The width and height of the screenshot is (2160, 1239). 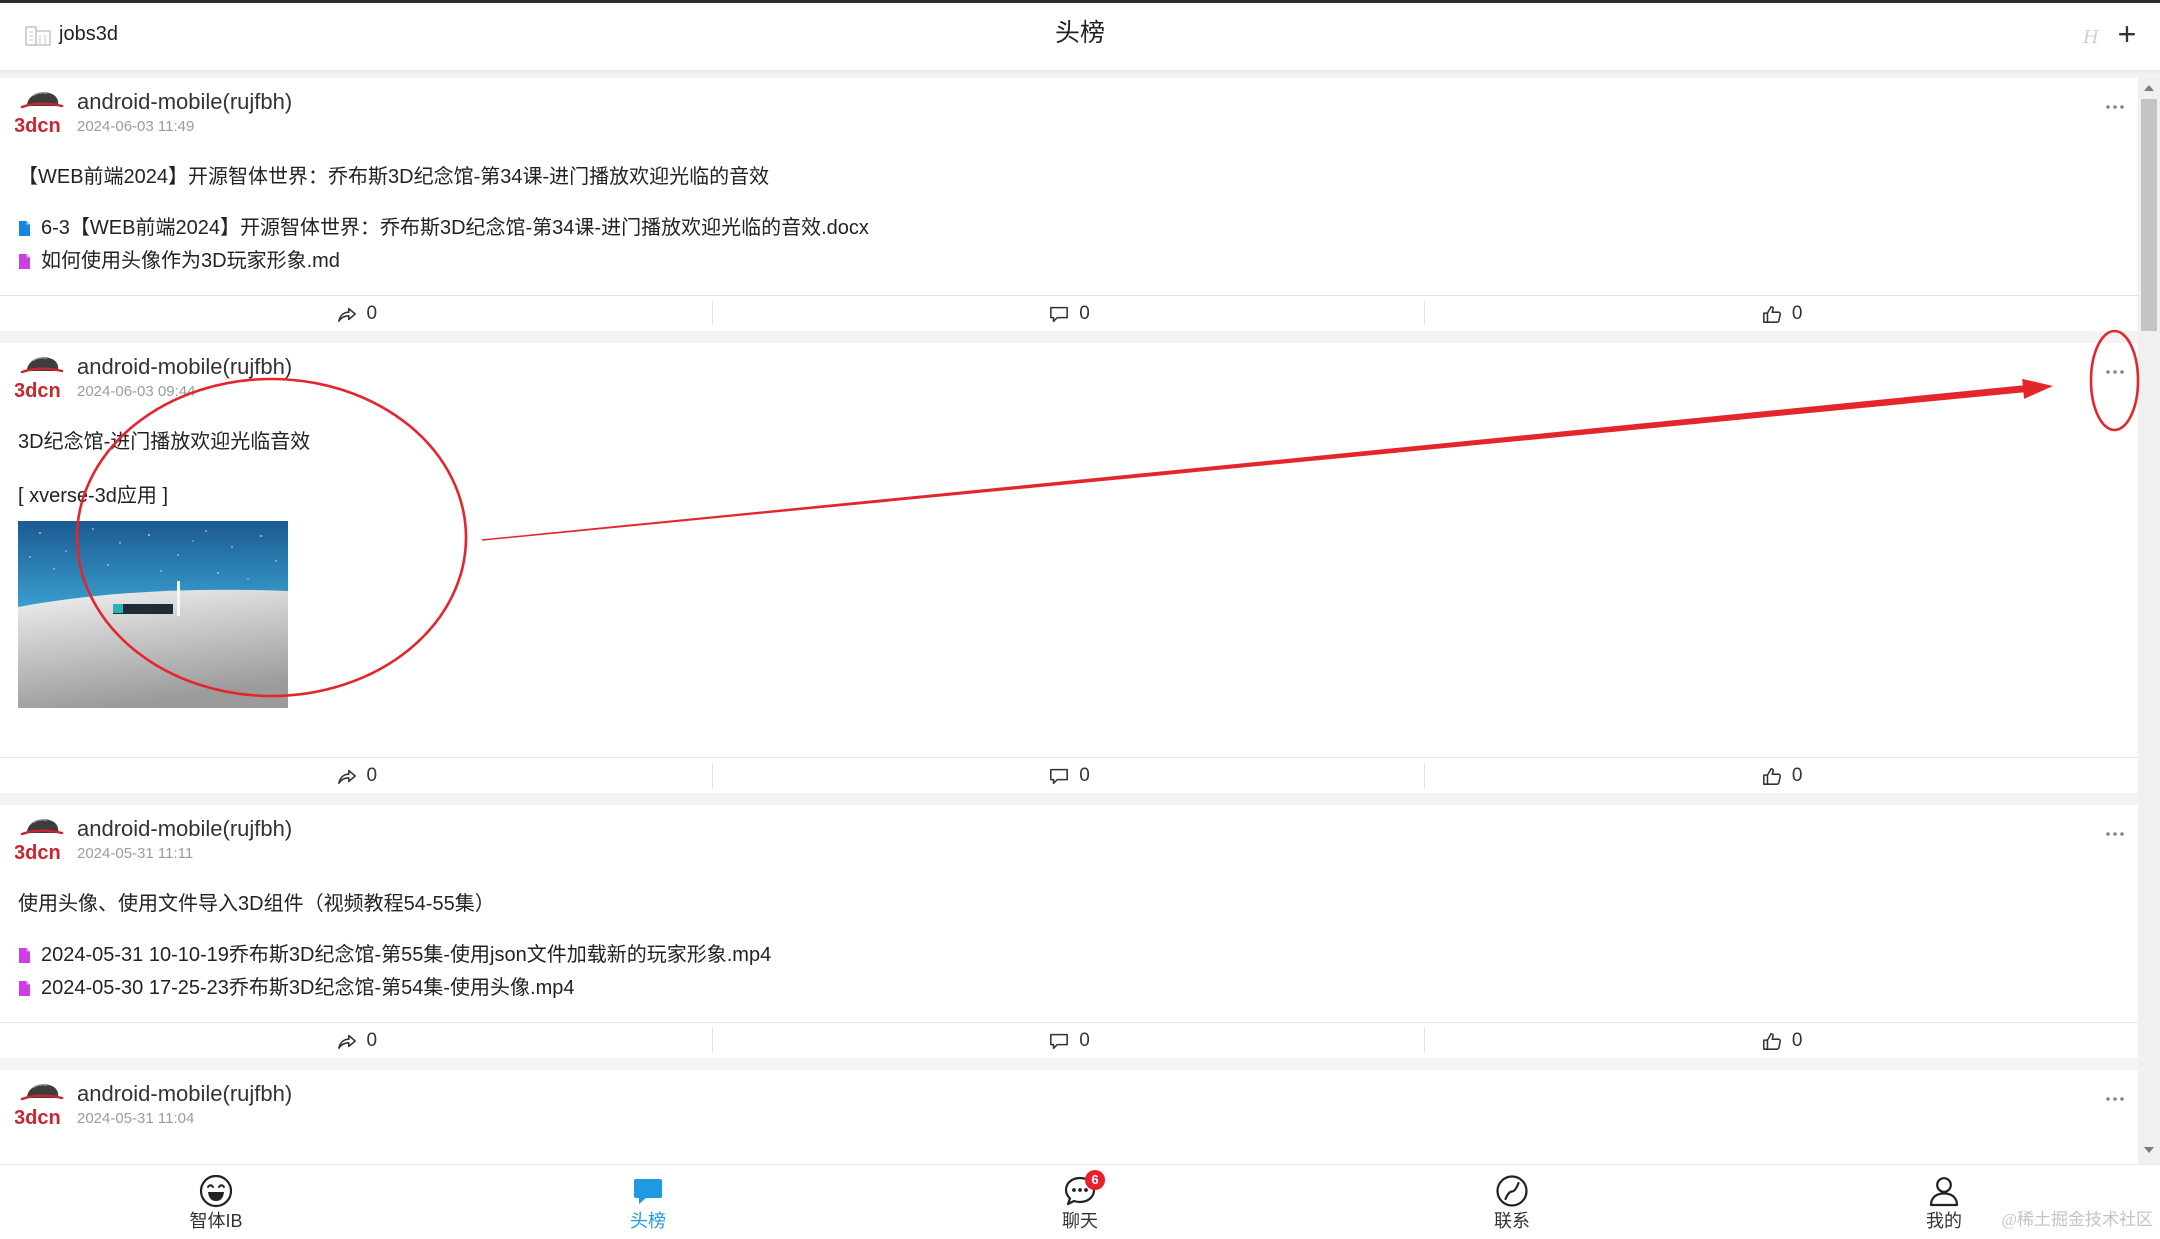 I want to click on compass-icon, so click(x=1512, y=1191).